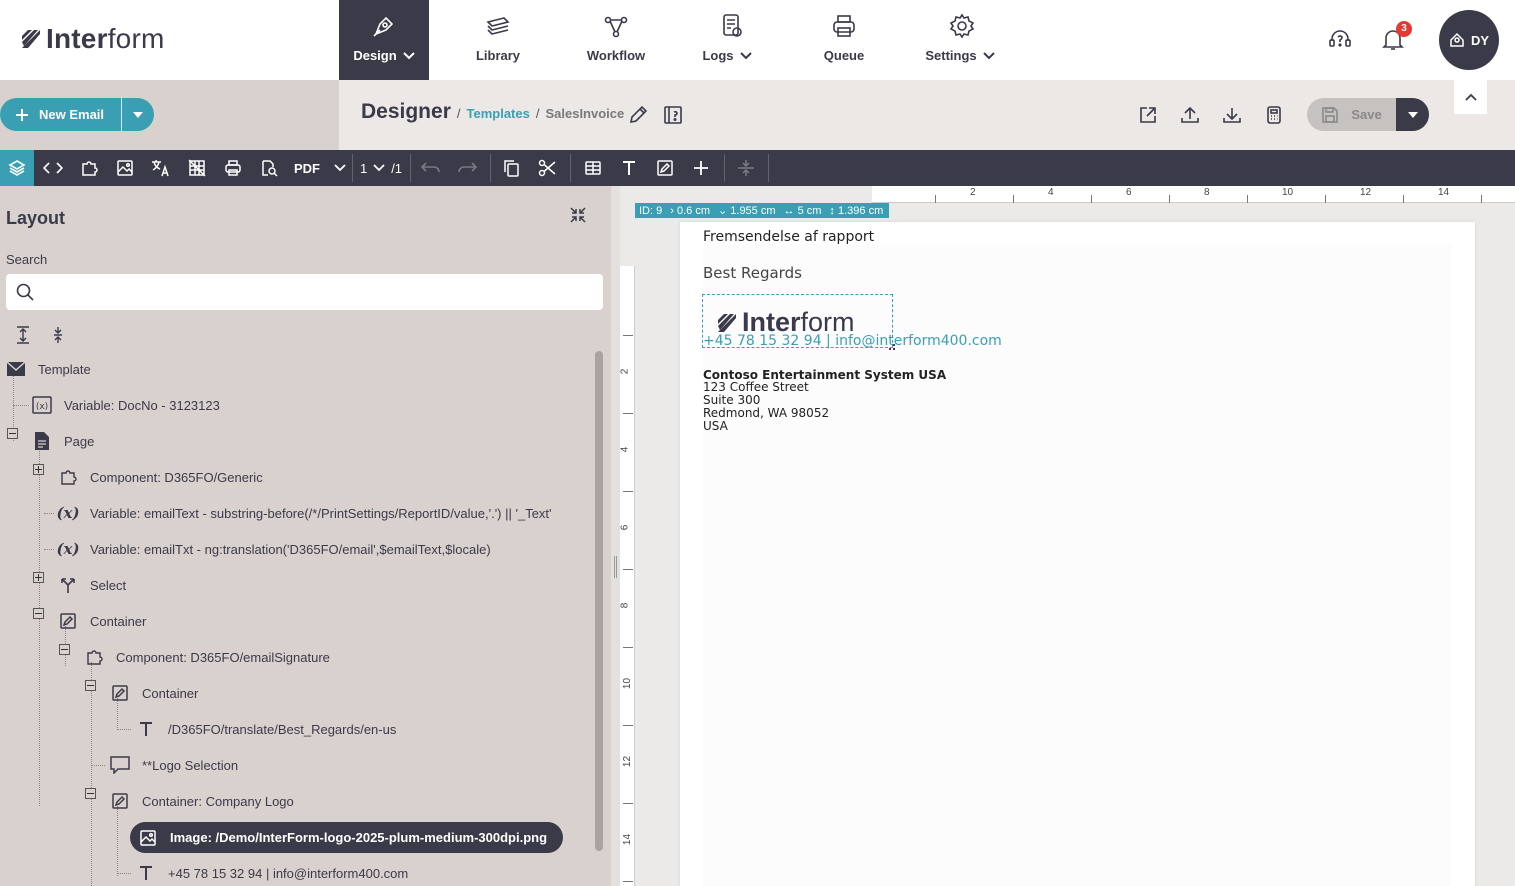 This screenshot has height=886, width=1515. I want to click on page-selector: 1 /1, so click(381, 168).